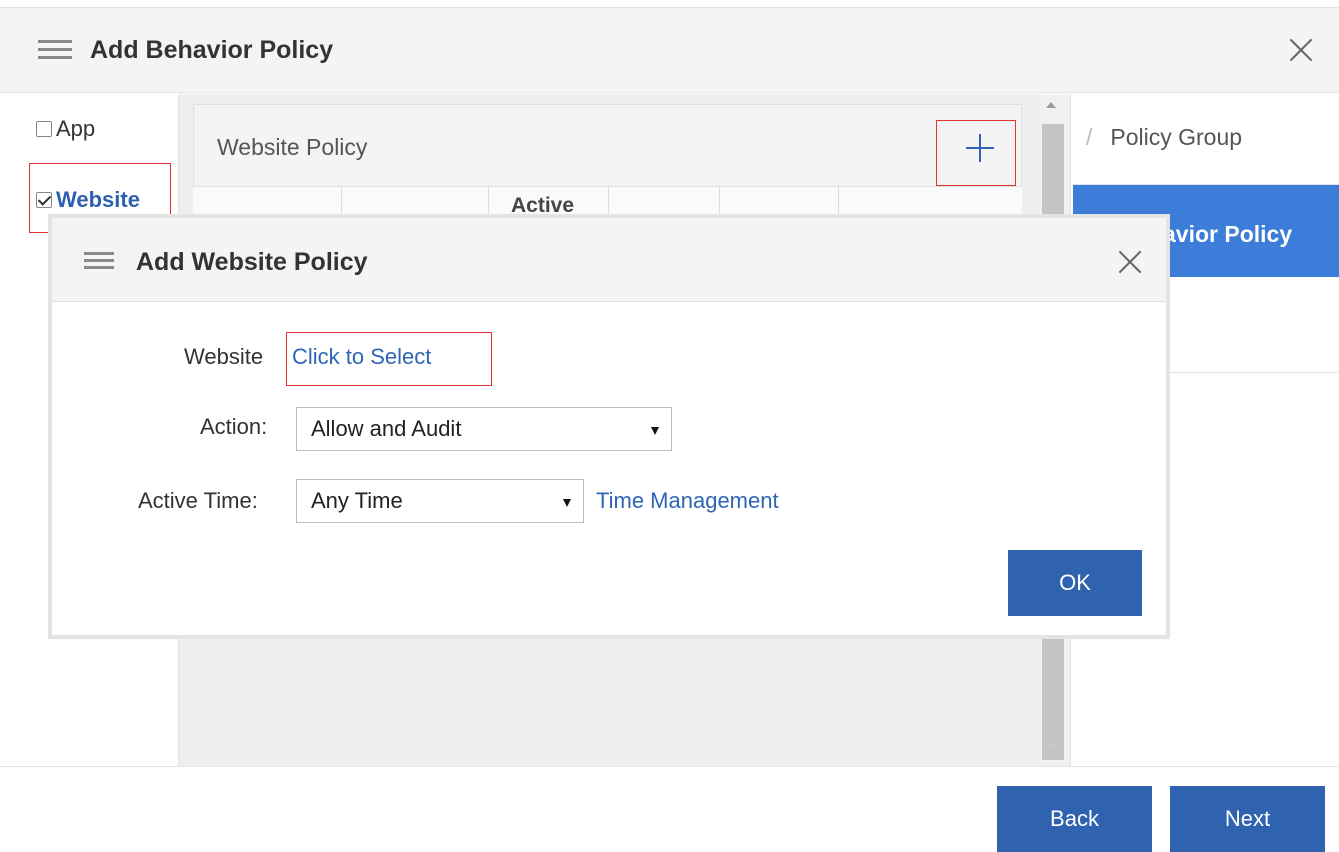 This screenshot has width=1339, height=852. What do you see at coordinates (1075, 583) in the screenshot?
I see `ok-button: OK` at bounding box center [1075, 583].